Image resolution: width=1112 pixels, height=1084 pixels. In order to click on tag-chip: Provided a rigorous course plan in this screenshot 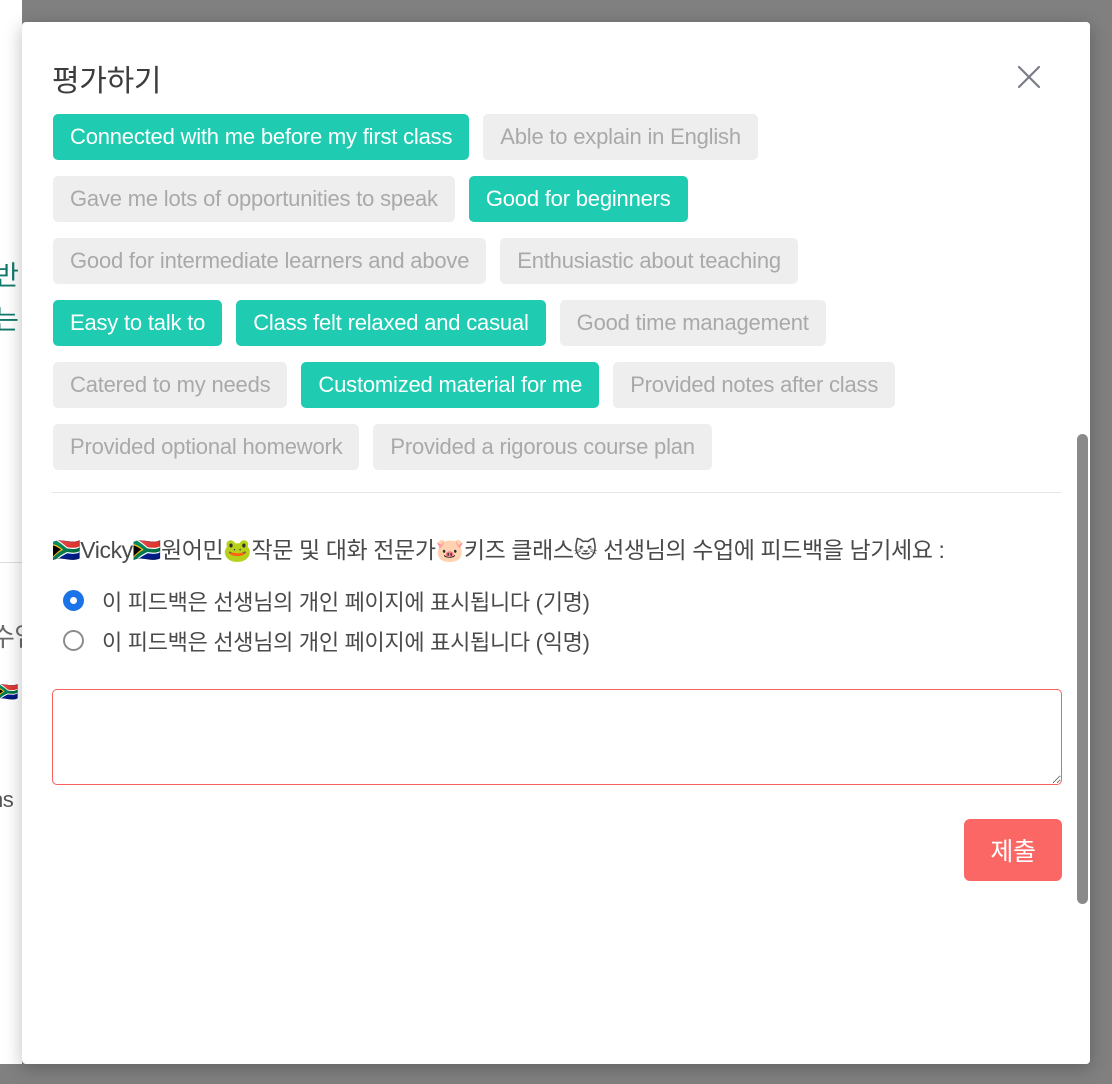, I will do `click(542, 447)`.